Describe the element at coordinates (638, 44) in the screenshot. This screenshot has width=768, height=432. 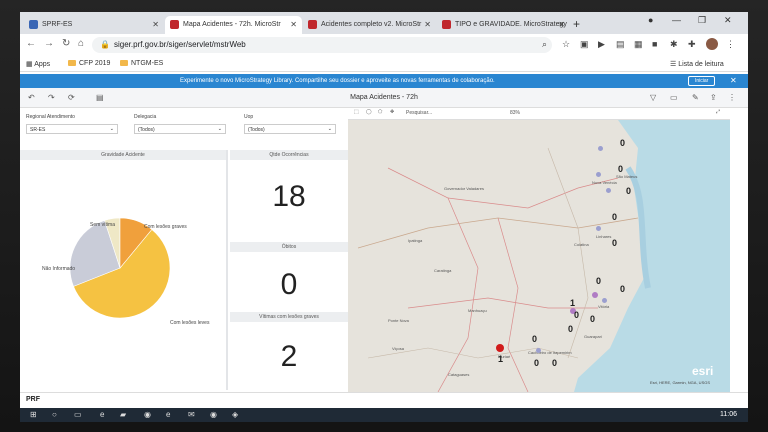
I see `extension-icon: ▦` at that location.